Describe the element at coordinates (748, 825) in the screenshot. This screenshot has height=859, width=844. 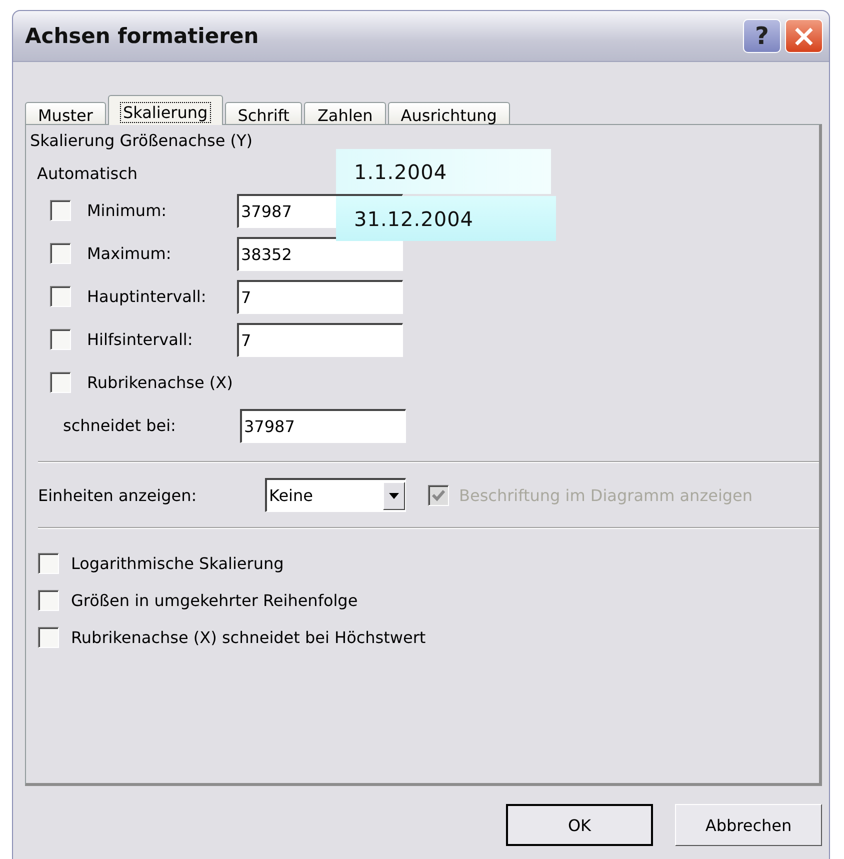
I see `cancel-button: Abbrechen` at that location.